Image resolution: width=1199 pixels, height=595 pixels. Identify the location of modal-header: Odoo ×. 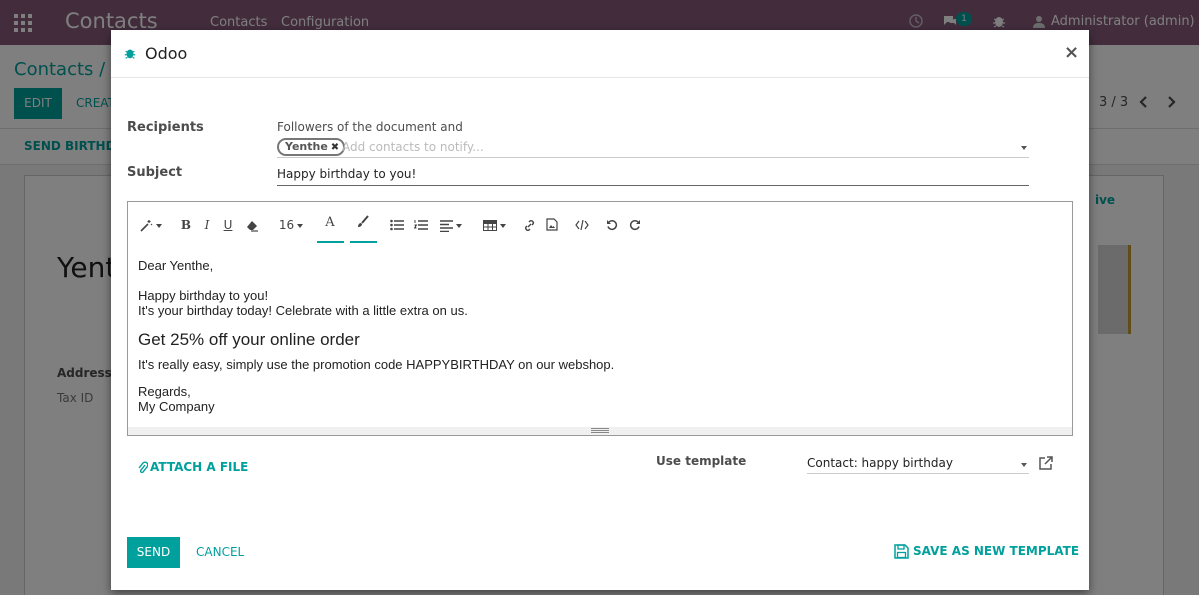
(600, 54).